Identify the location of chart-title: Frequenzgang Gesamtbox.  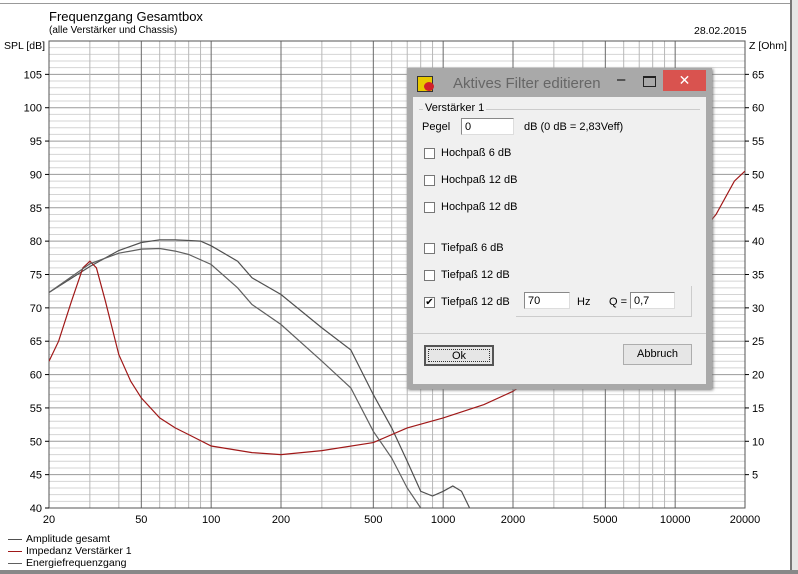
(126, 16).